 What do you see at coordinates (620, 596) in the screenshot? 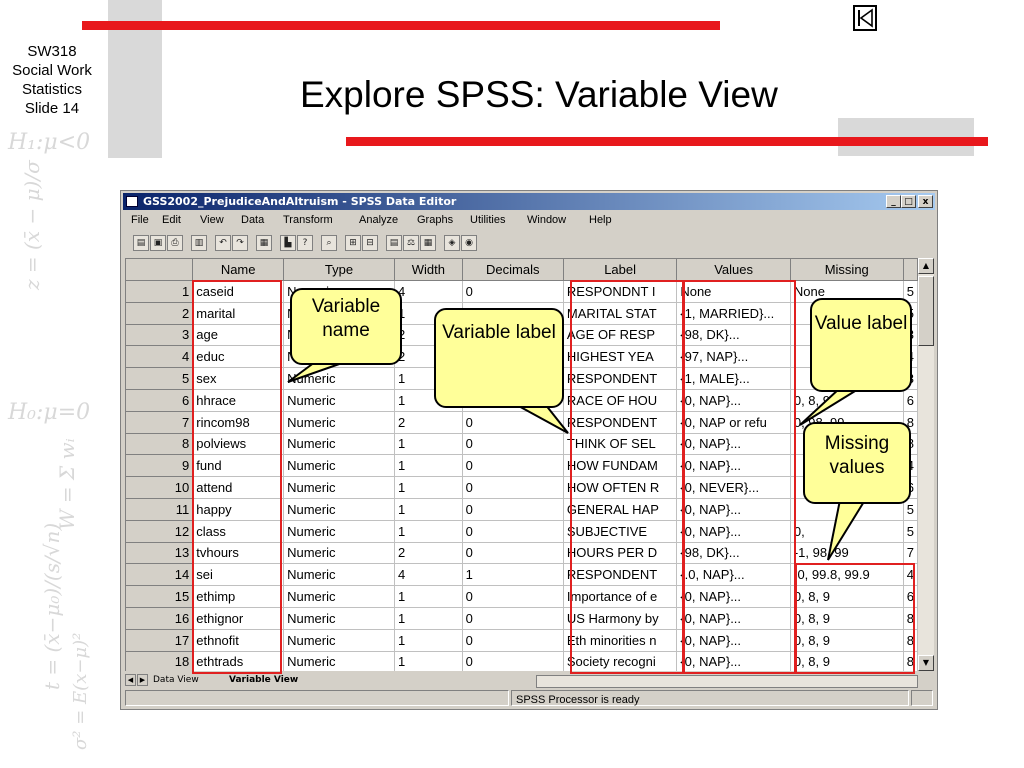
I see `cell-label: Importance of e` at bounding box center [620, 596].